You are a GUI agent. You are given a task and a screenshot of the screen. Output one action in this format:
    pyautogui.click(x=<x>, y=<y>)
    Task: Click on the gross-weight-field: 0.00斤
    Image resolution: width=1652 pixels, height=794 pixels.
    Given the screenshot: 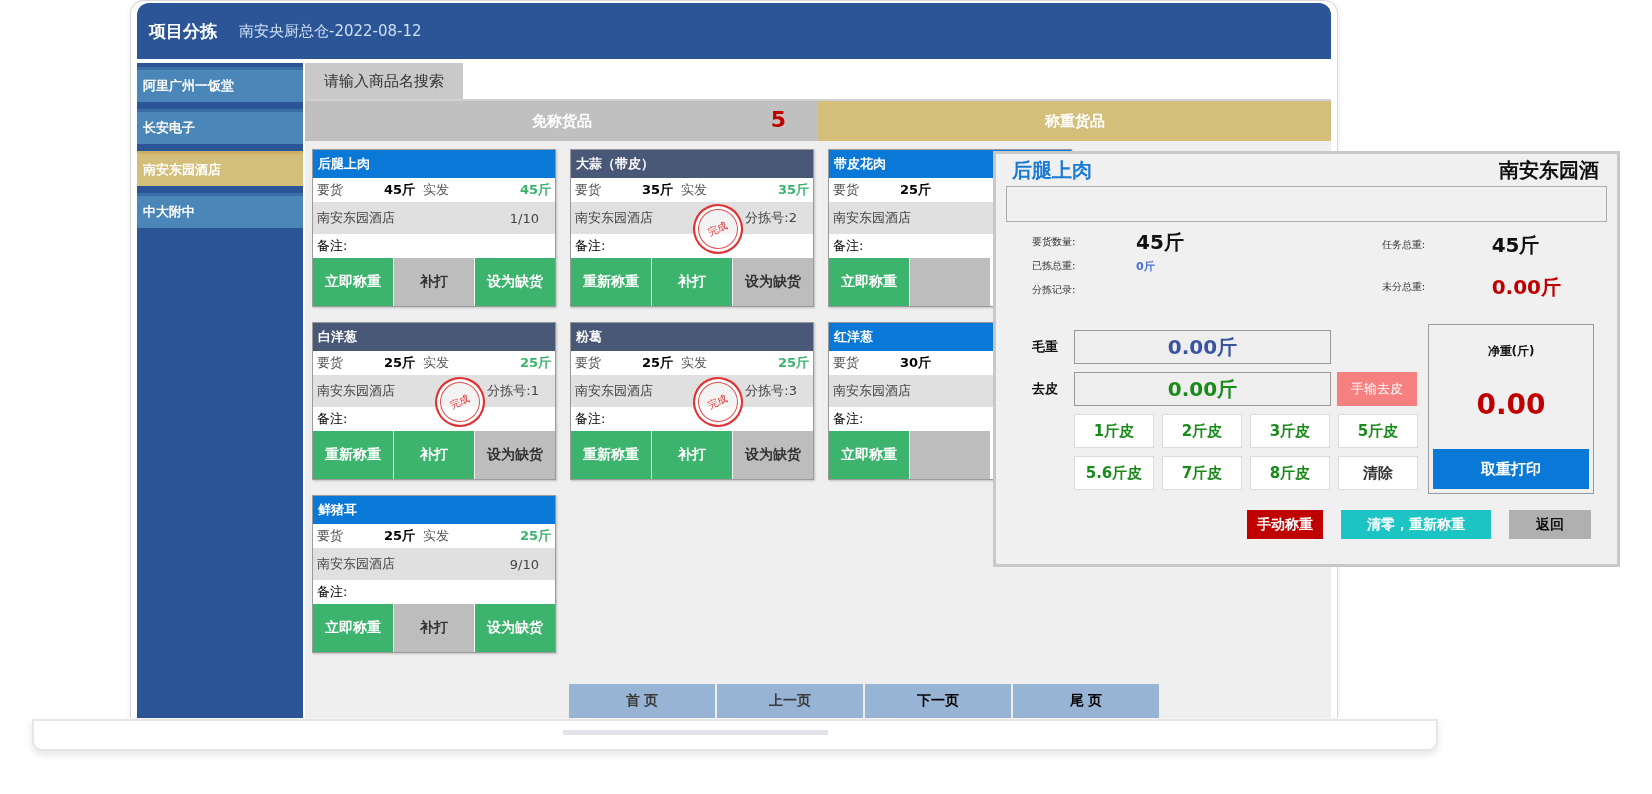 What is the action you would take?
    pyautogui.click(x=1202, y=347)
    